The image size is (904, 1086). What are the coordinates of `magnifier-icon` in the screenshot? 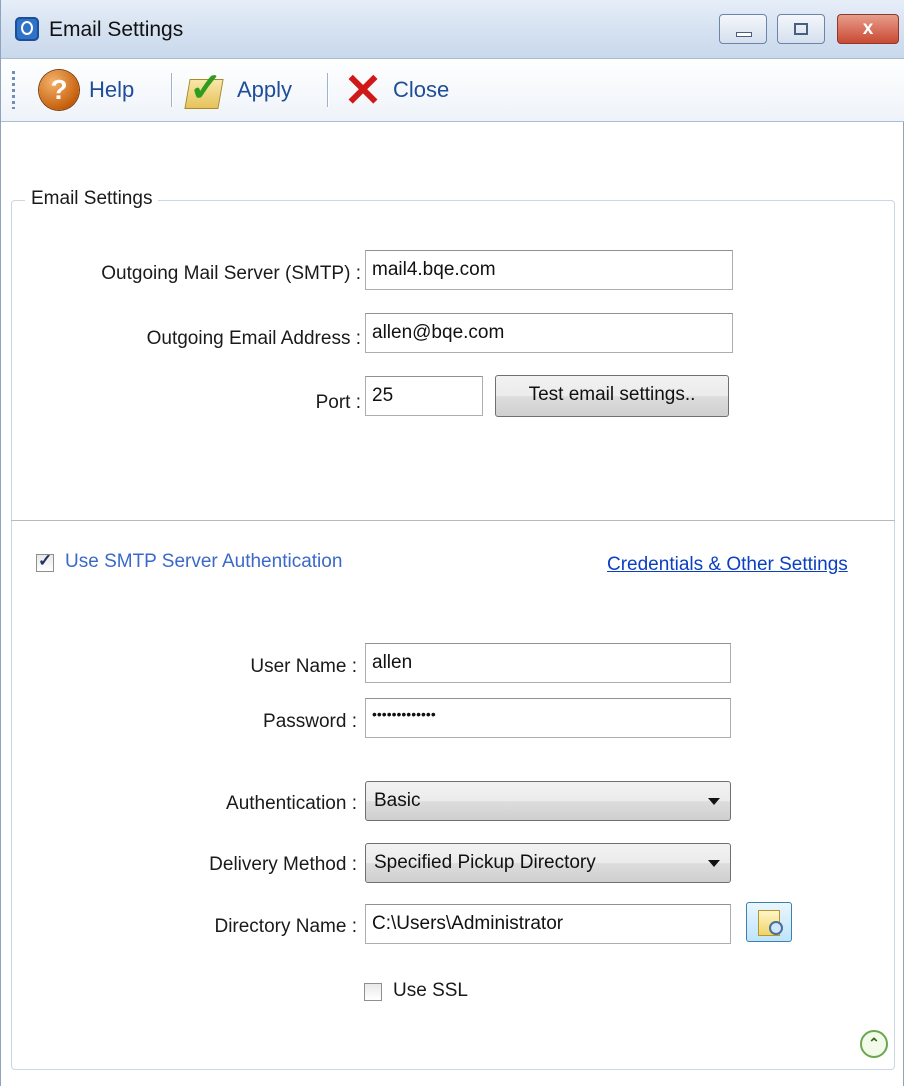 It's located at (776, 928).